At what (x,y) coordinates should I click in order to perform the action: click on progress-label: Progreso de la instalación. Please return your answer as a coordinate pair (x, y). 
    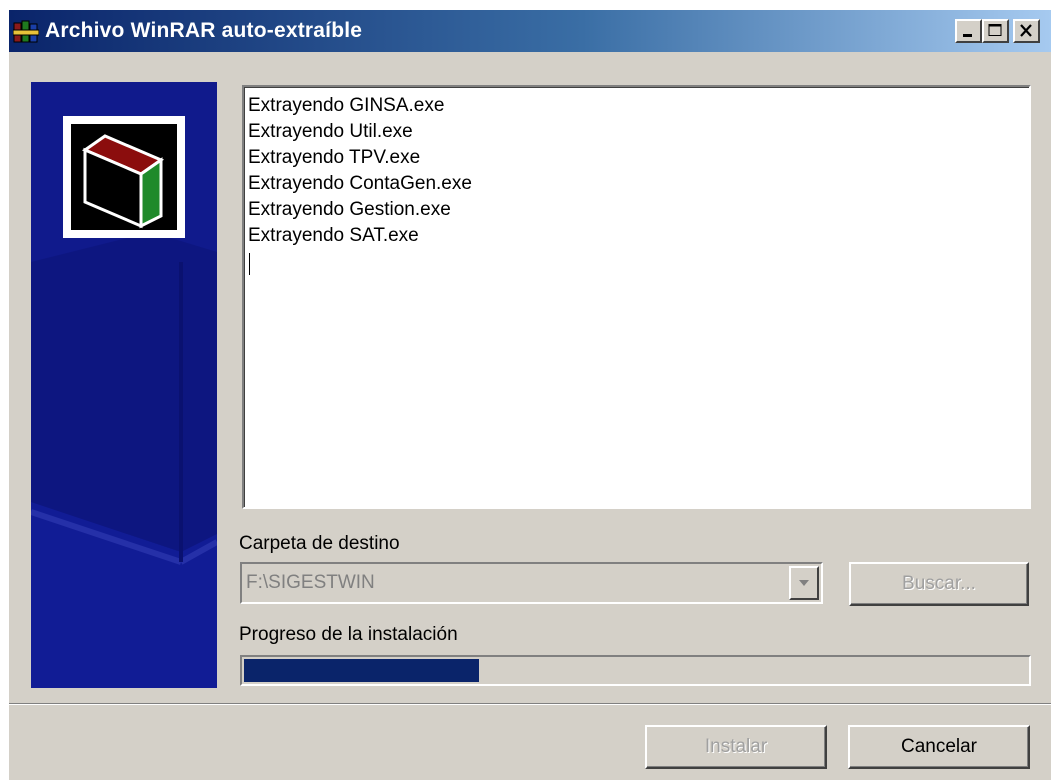
    Looking at the image, I should click on (348, 634).